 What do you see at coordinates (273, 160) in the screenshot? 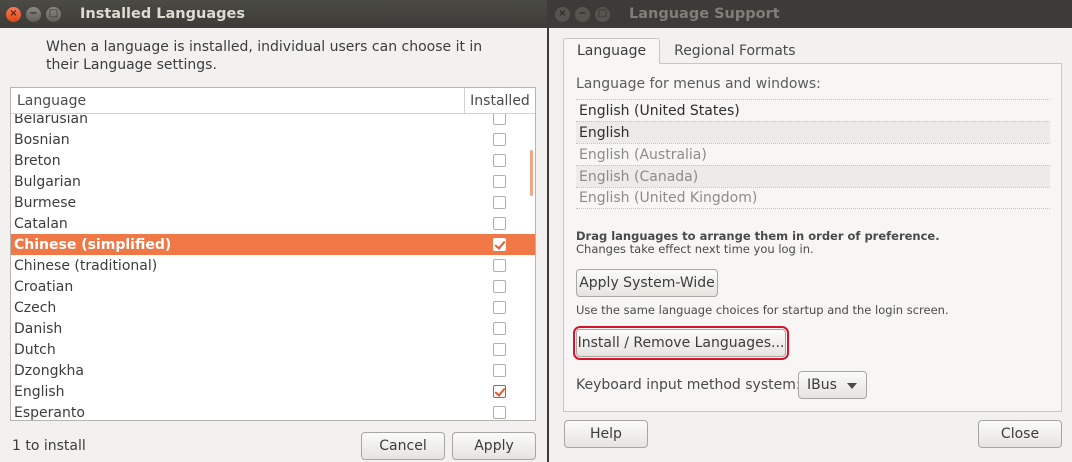
I see `language-row: Breton` at bounding box center [273, 160].